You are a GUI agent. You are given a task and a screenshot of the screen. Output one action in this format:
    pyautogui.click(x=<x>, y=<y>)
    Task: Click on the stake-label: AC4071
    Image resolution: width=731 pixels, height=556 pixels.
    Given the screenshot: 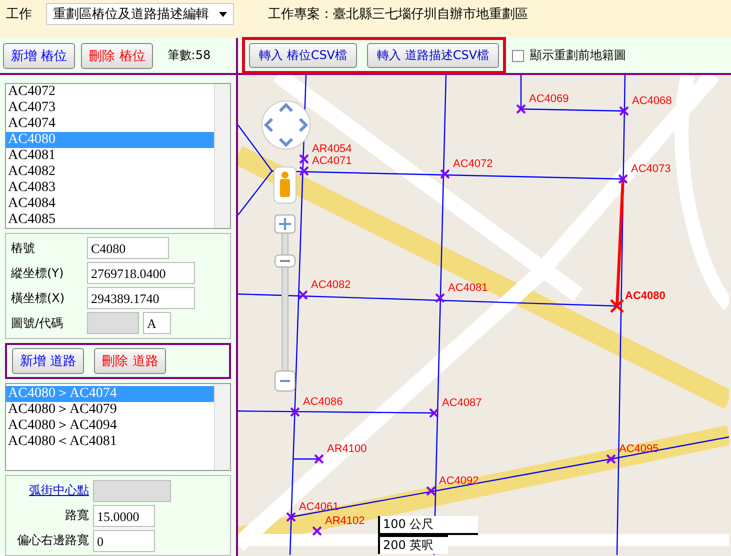 What is the action you would take?
    pyautogui.click(x=332, y=161)
    